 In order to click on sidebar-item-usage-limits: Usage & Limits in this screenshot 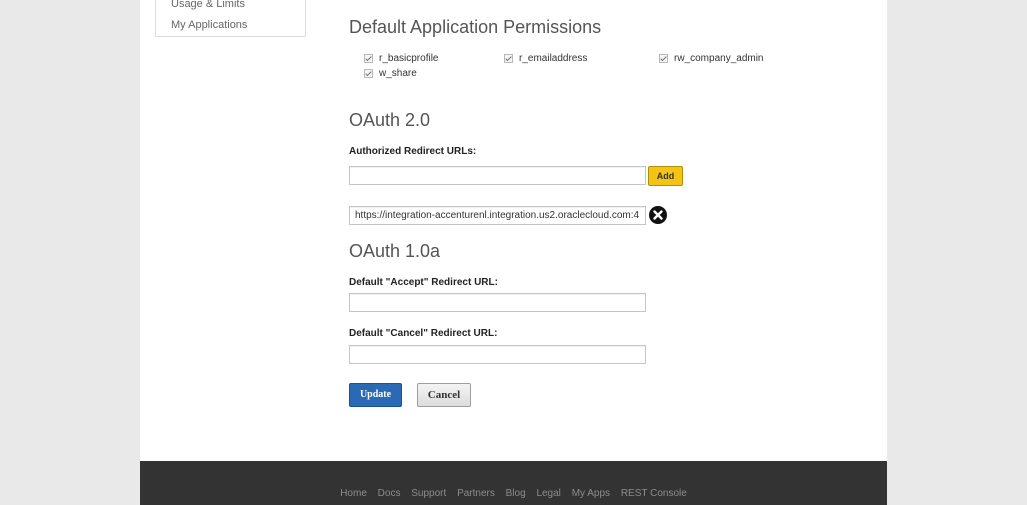, I will do `click(230, 7)`.